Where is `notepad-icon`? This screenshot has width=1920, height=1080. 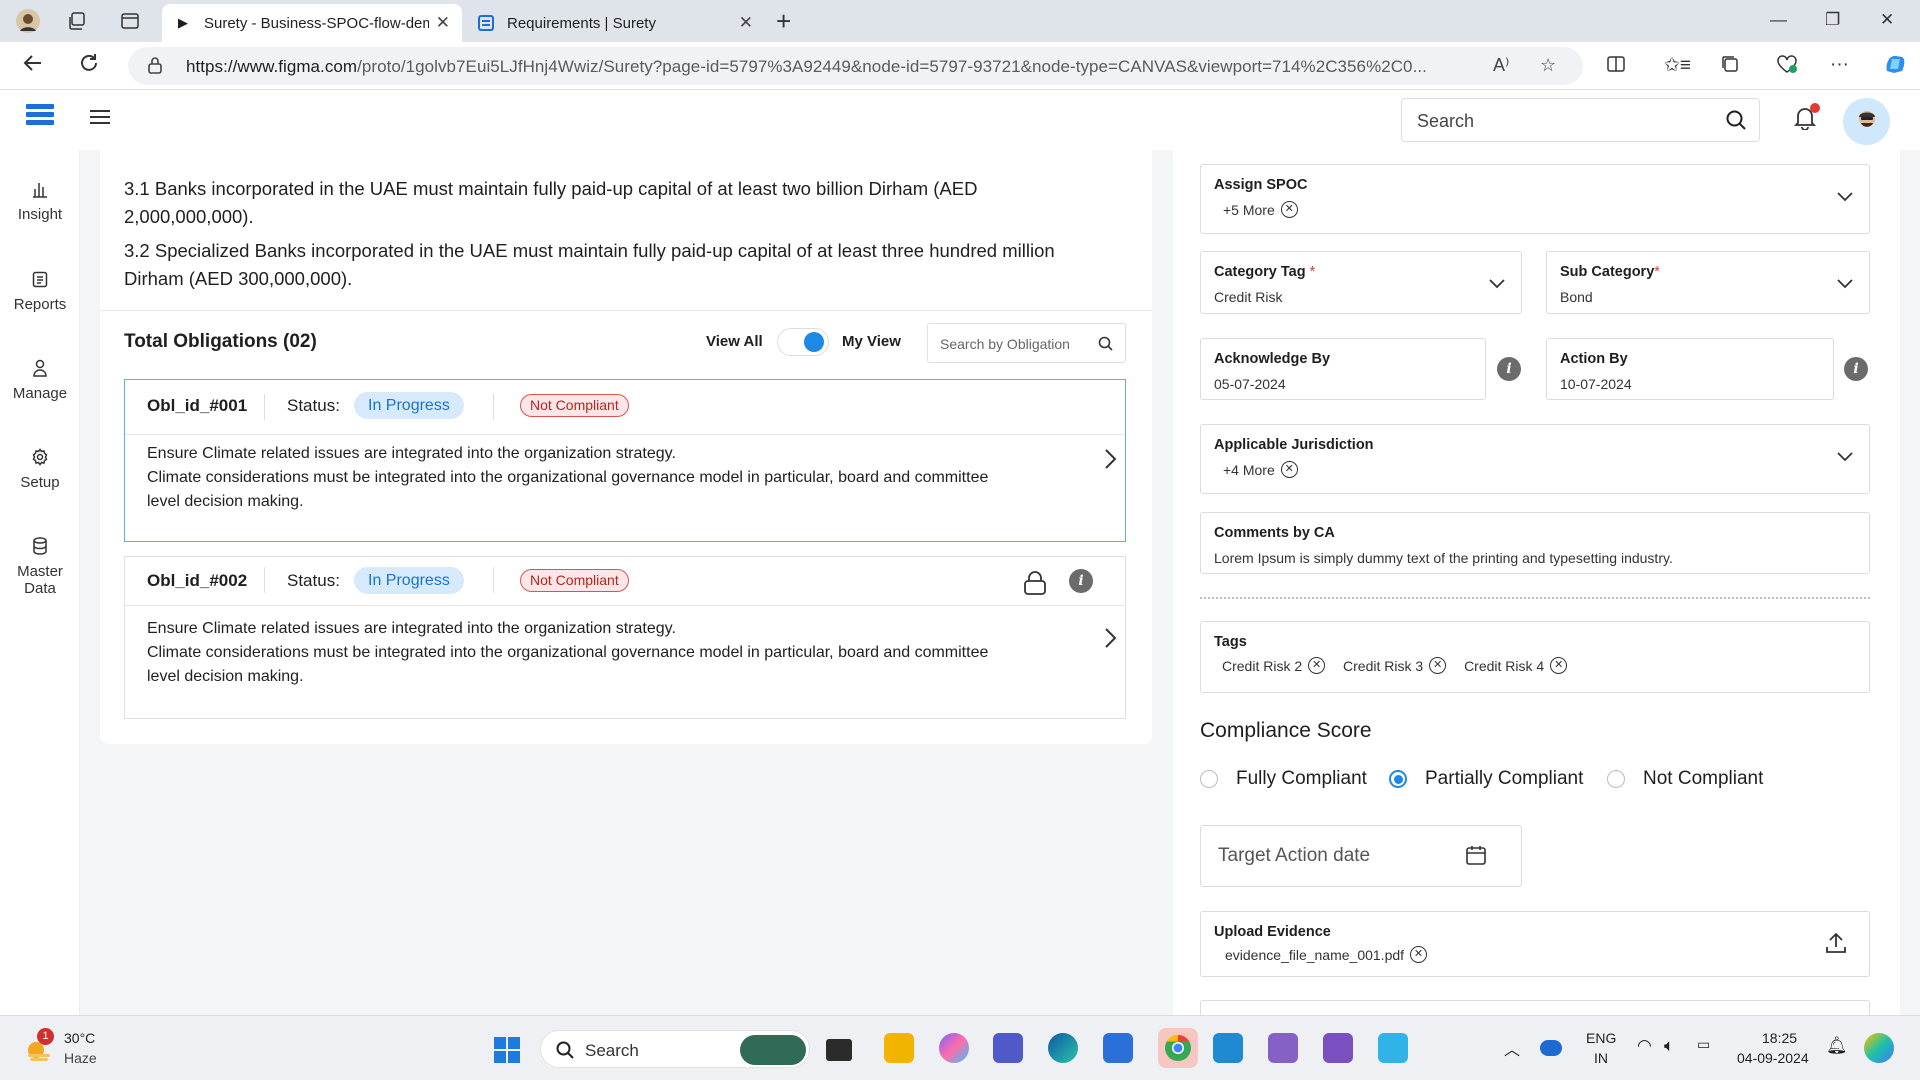
notepad-icon is located at coordinates (1393, 1048).